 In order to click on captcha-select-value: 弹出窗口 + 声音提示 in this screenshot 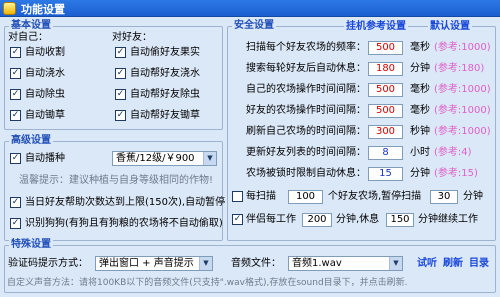, I will do `click(146, 263)`.